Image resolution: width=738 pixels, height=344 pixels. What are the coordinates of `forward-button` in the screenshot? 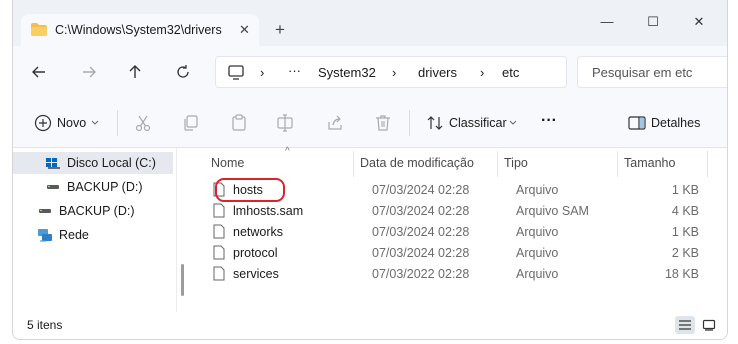 It's located at (89, 72).